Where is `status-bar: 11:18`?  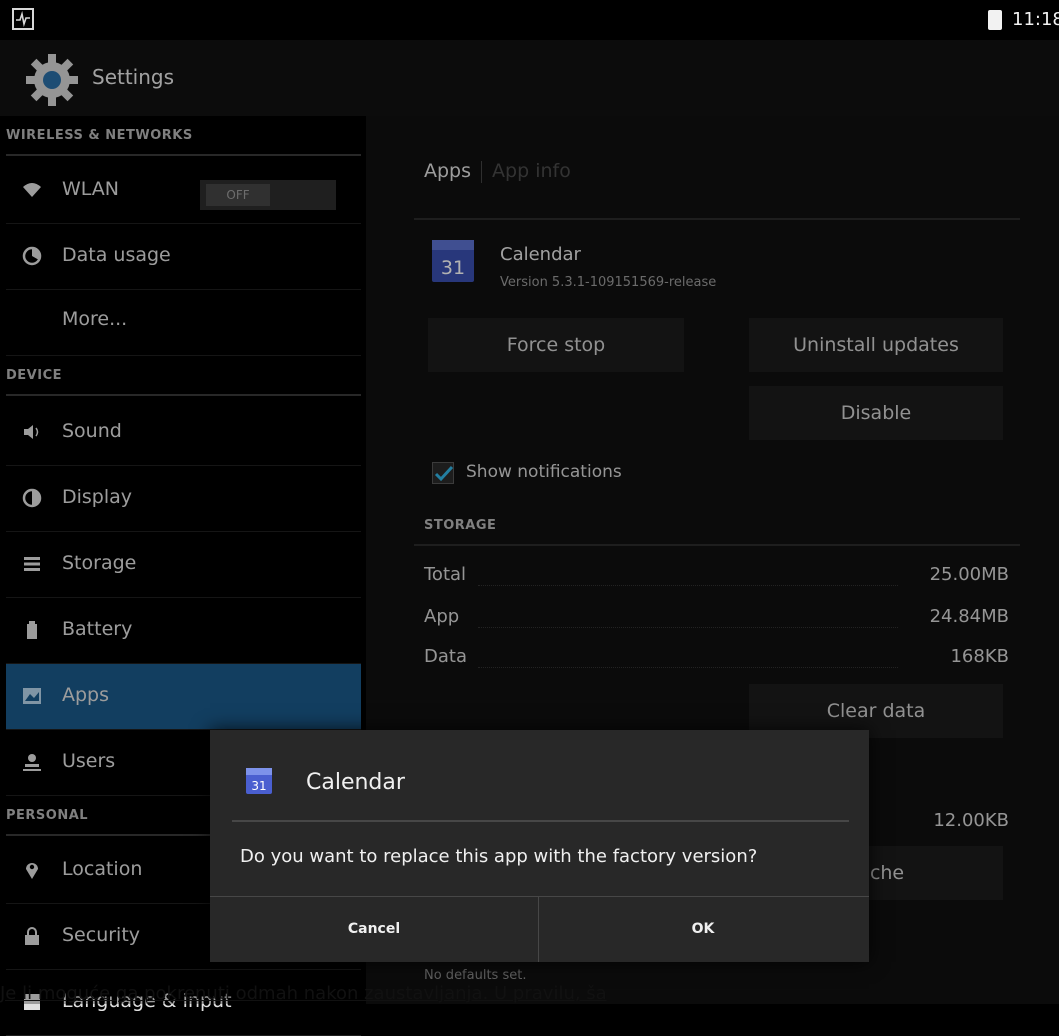 status-bar: 11:18 is located at coordinates (529, 20).